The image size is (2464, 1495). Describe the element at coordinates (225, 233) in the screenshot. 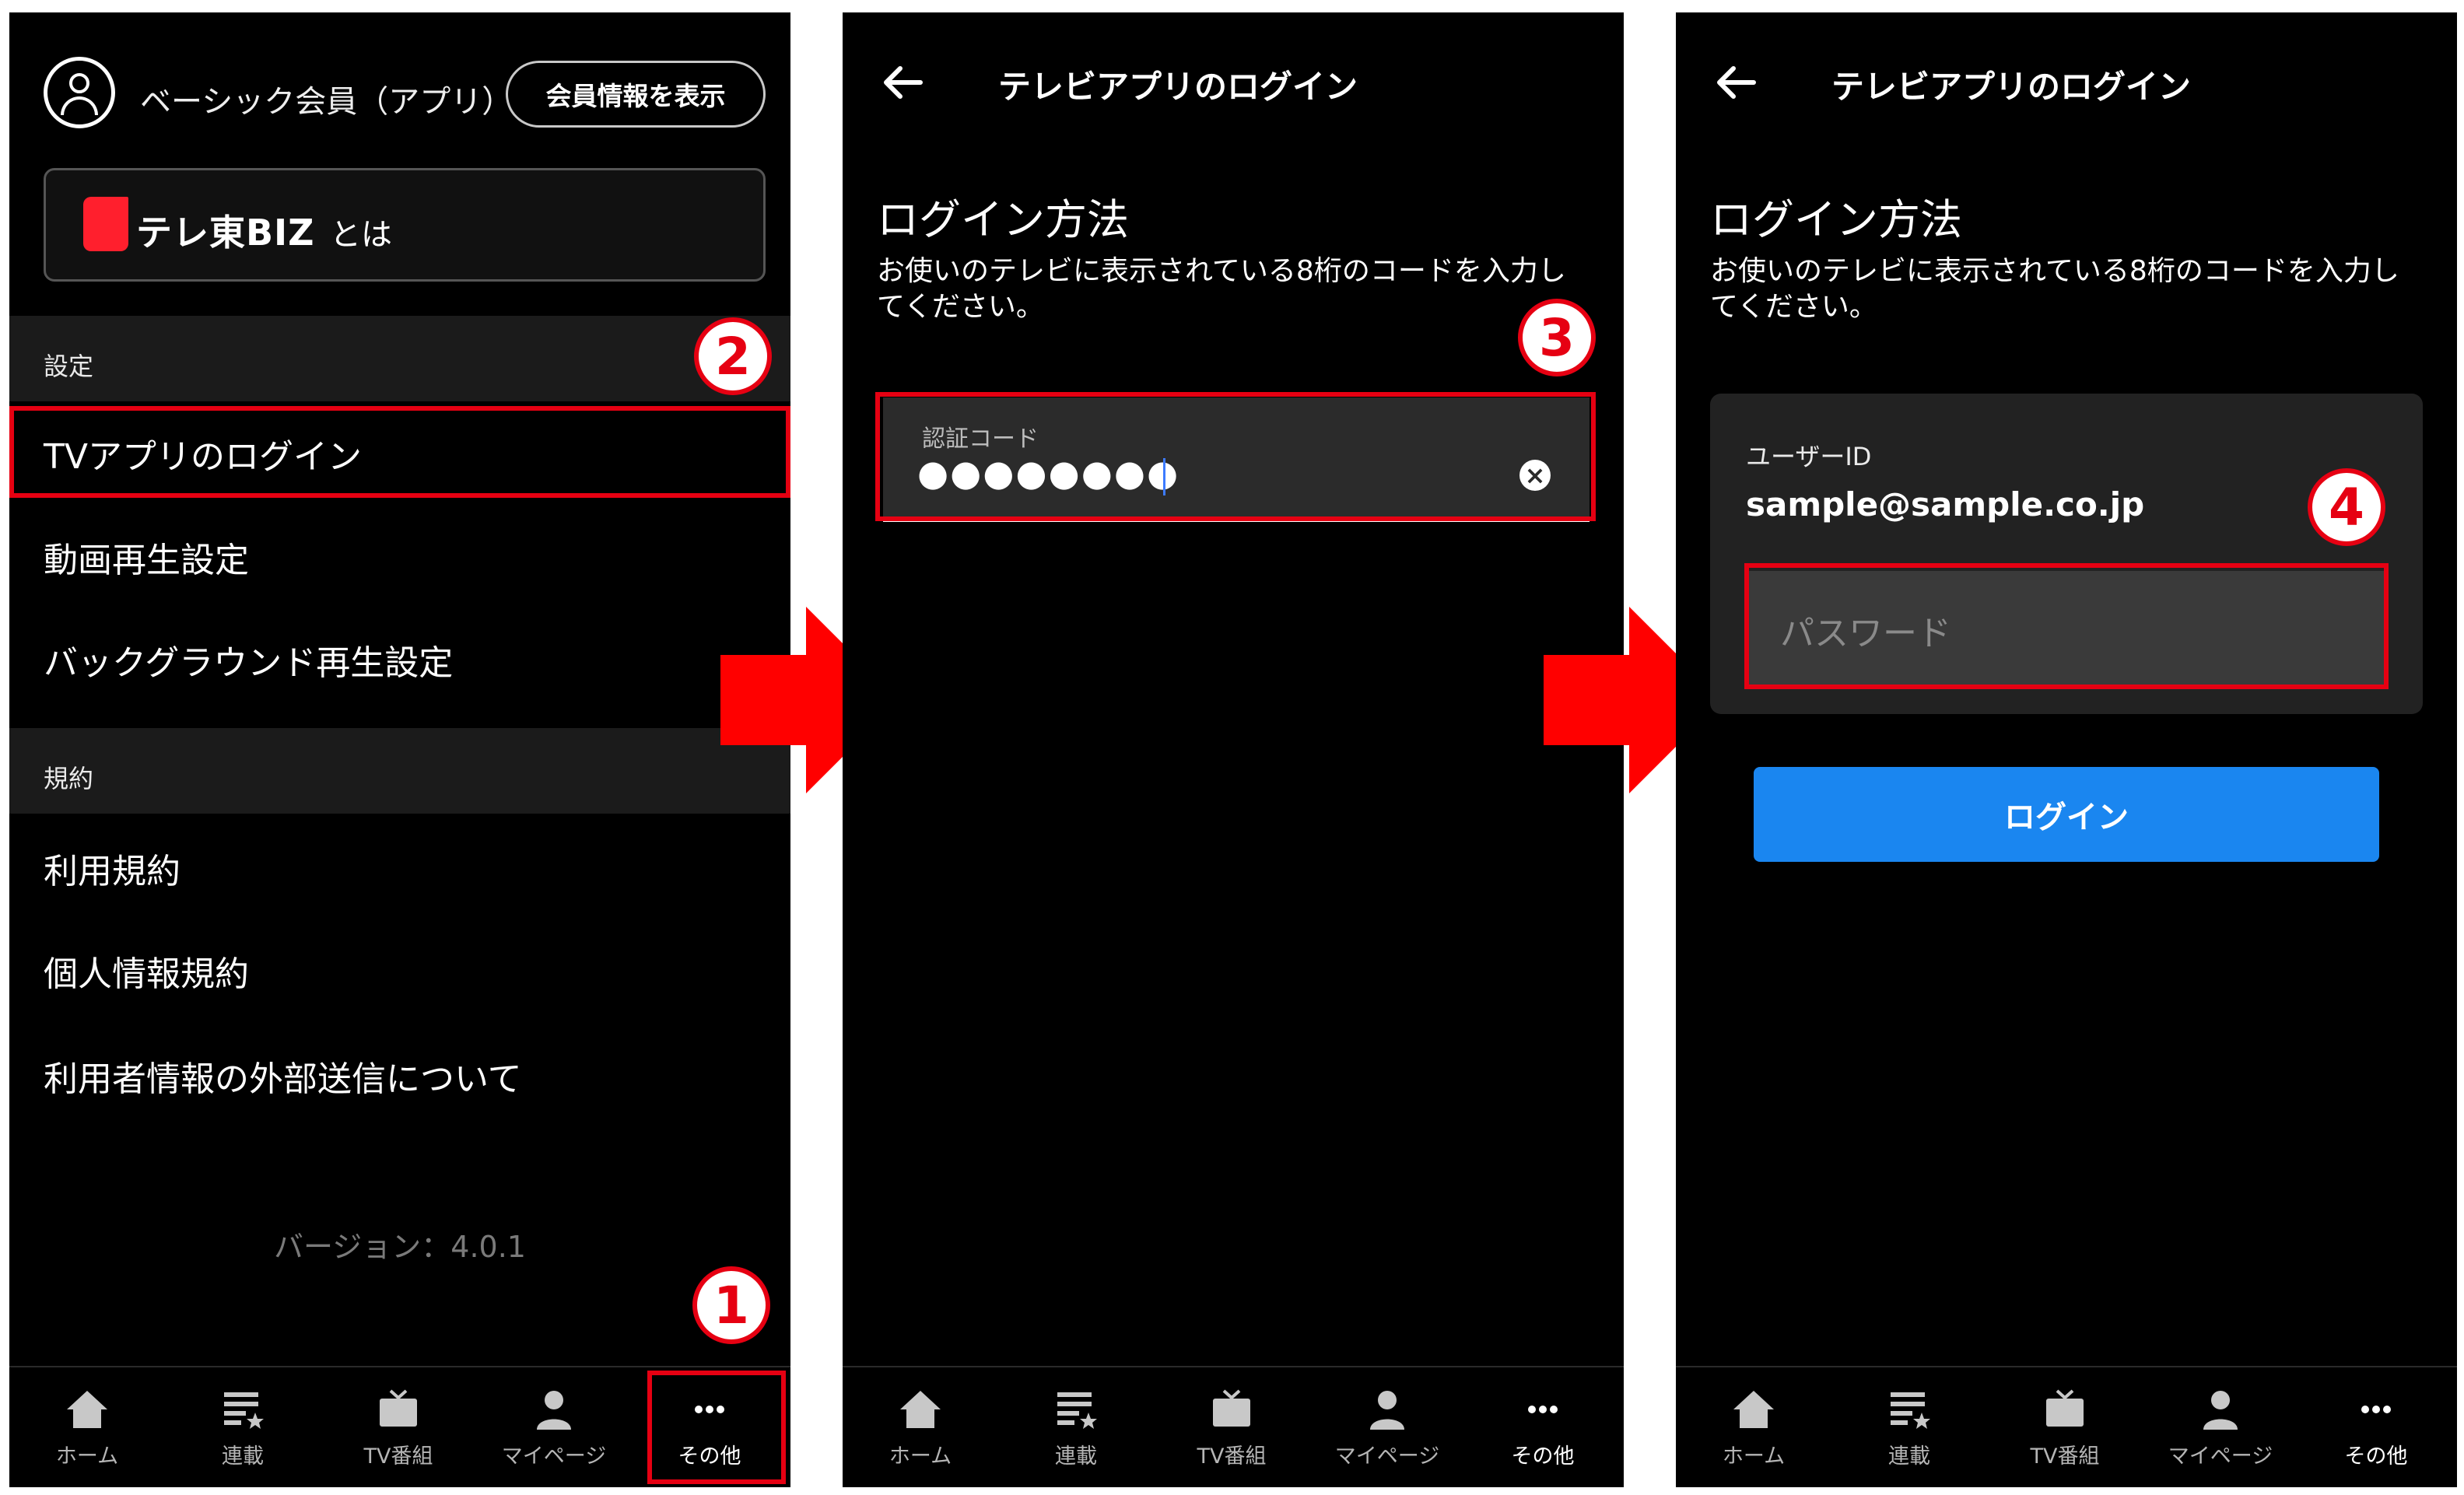

I see `telebiz-brand: テレ東BIZ` at that location.